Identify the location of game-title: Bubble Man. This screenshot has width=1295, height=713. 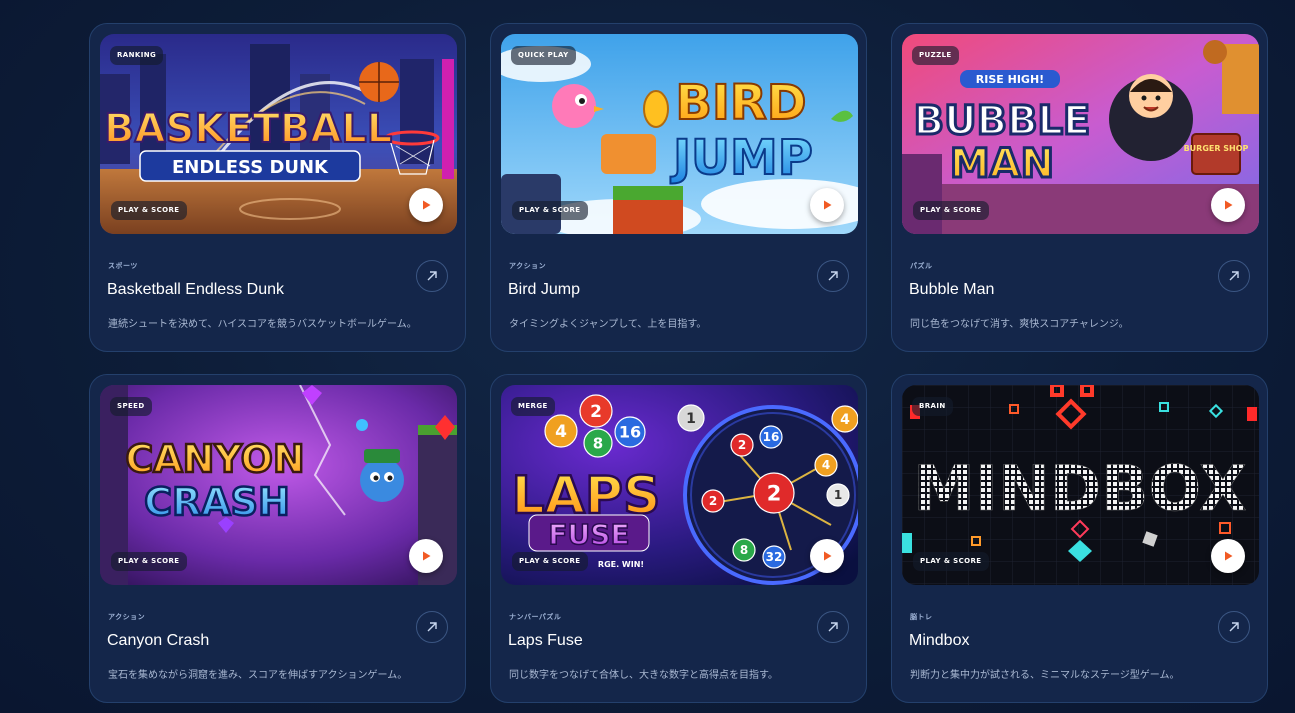
(951, 290).